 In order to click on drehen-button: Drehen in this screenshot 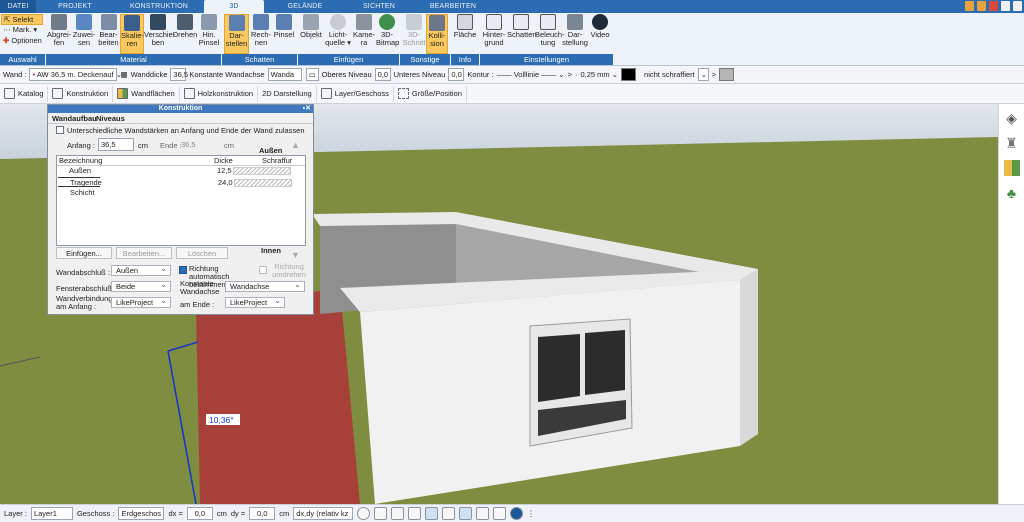, I will do `click(185, 34)`.